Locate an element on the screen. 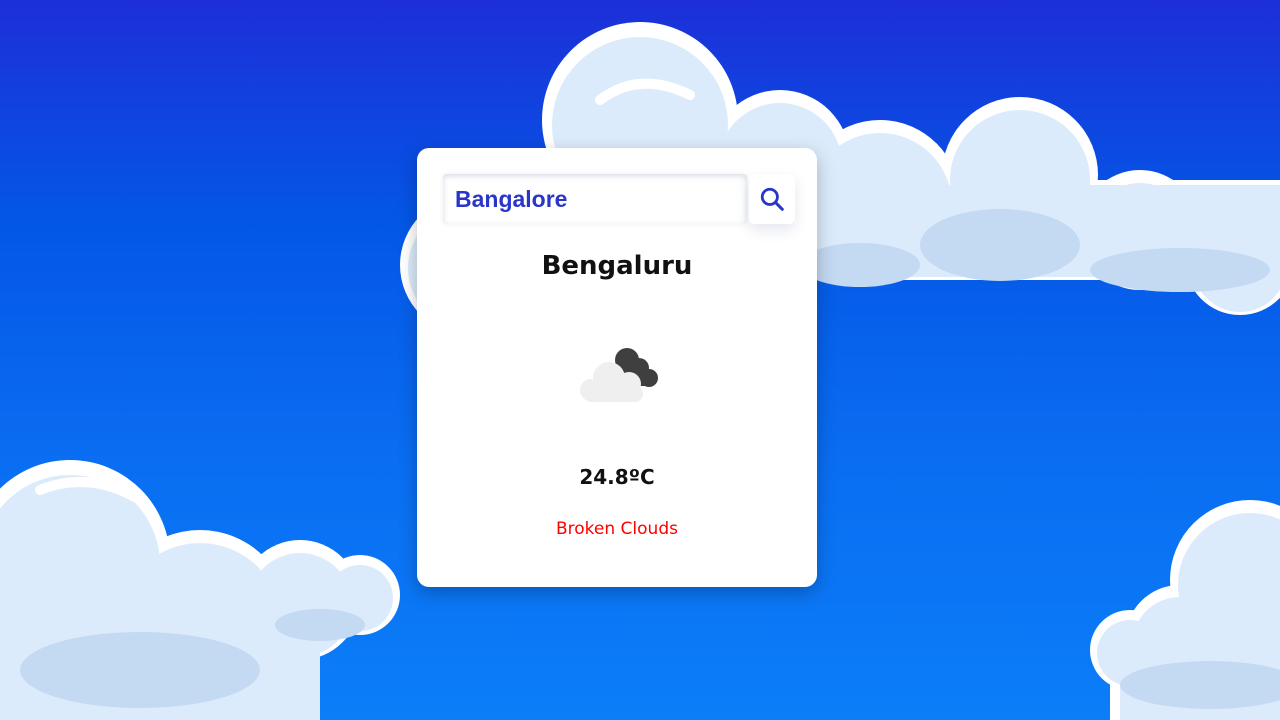 This screenshot has height=720, width=1280. city-name: Bengaluru is located at coordinates (617, 266).